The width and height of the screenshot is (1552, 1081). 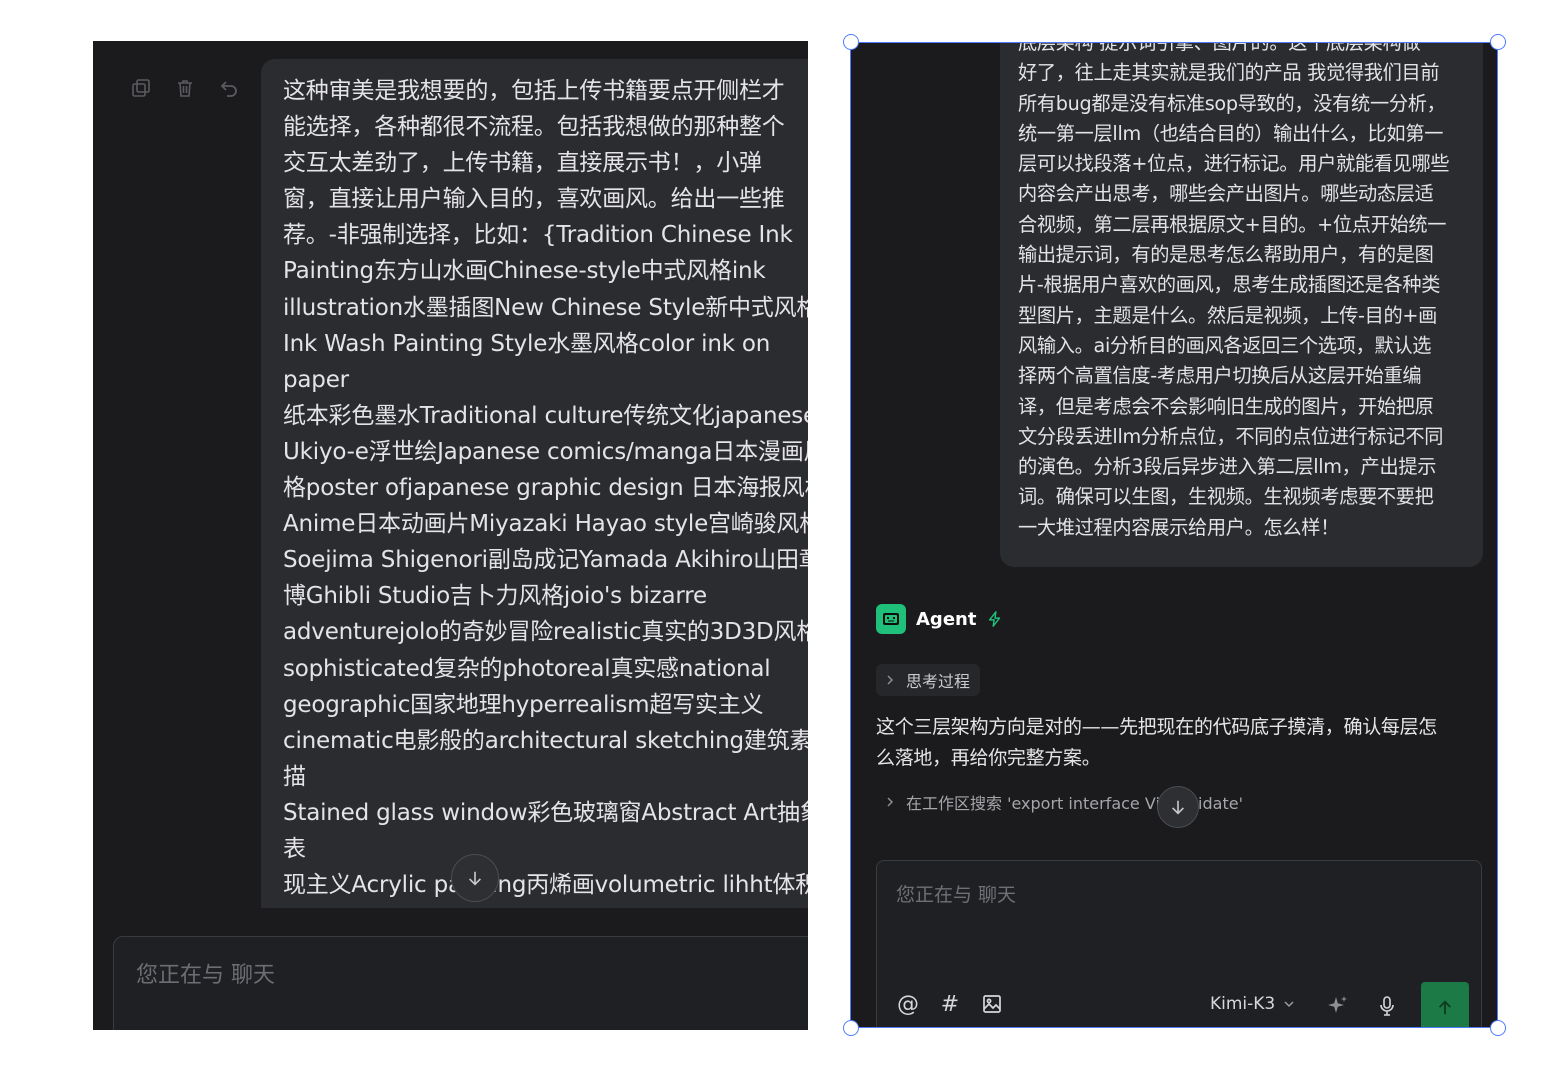 What do you see at coordinates (229, 88) in the screenshot?
I see `undo-icon` at bounding box center [229, 88].